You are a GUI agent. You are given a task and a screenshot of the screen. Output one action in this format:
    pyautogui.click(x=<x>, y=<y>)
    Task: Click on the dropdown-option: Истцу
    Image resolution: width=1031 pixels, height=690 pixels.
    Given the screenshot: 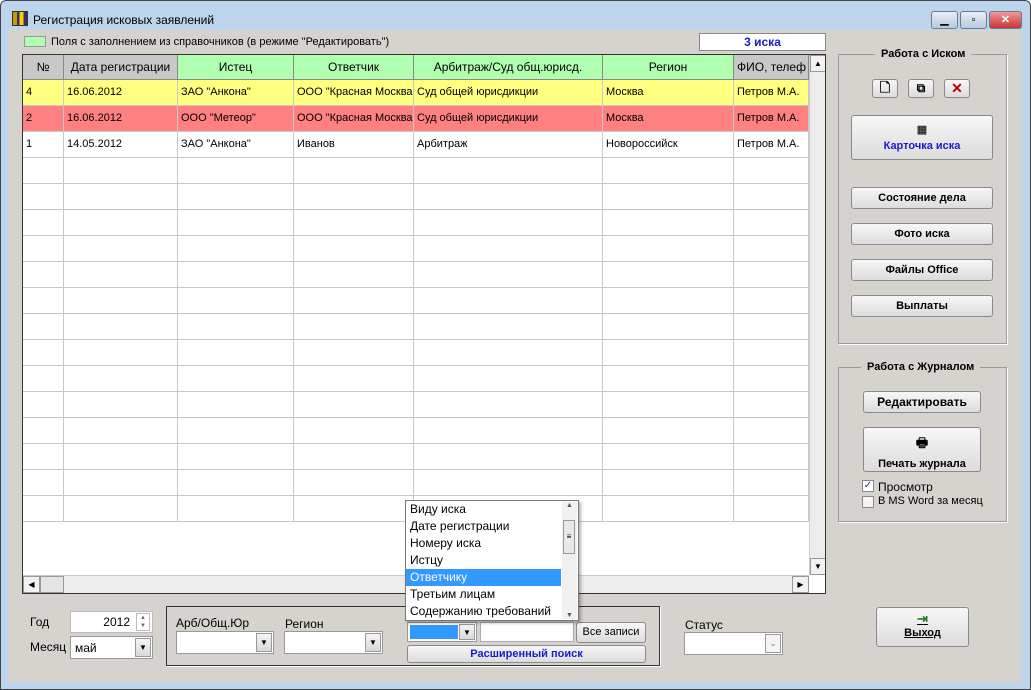 What is the action you would take?
    pyautogui.click(x=483, y=560)
    